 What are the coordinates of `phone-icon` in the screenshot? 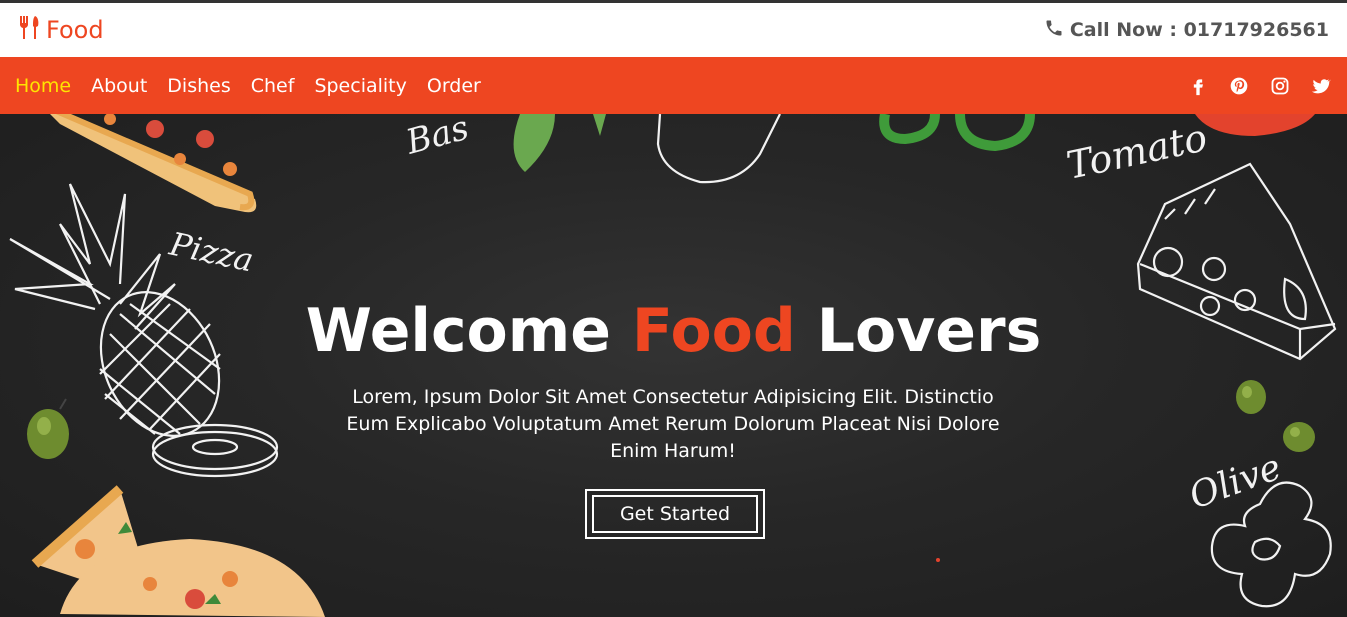 It's located at (1054, 30).